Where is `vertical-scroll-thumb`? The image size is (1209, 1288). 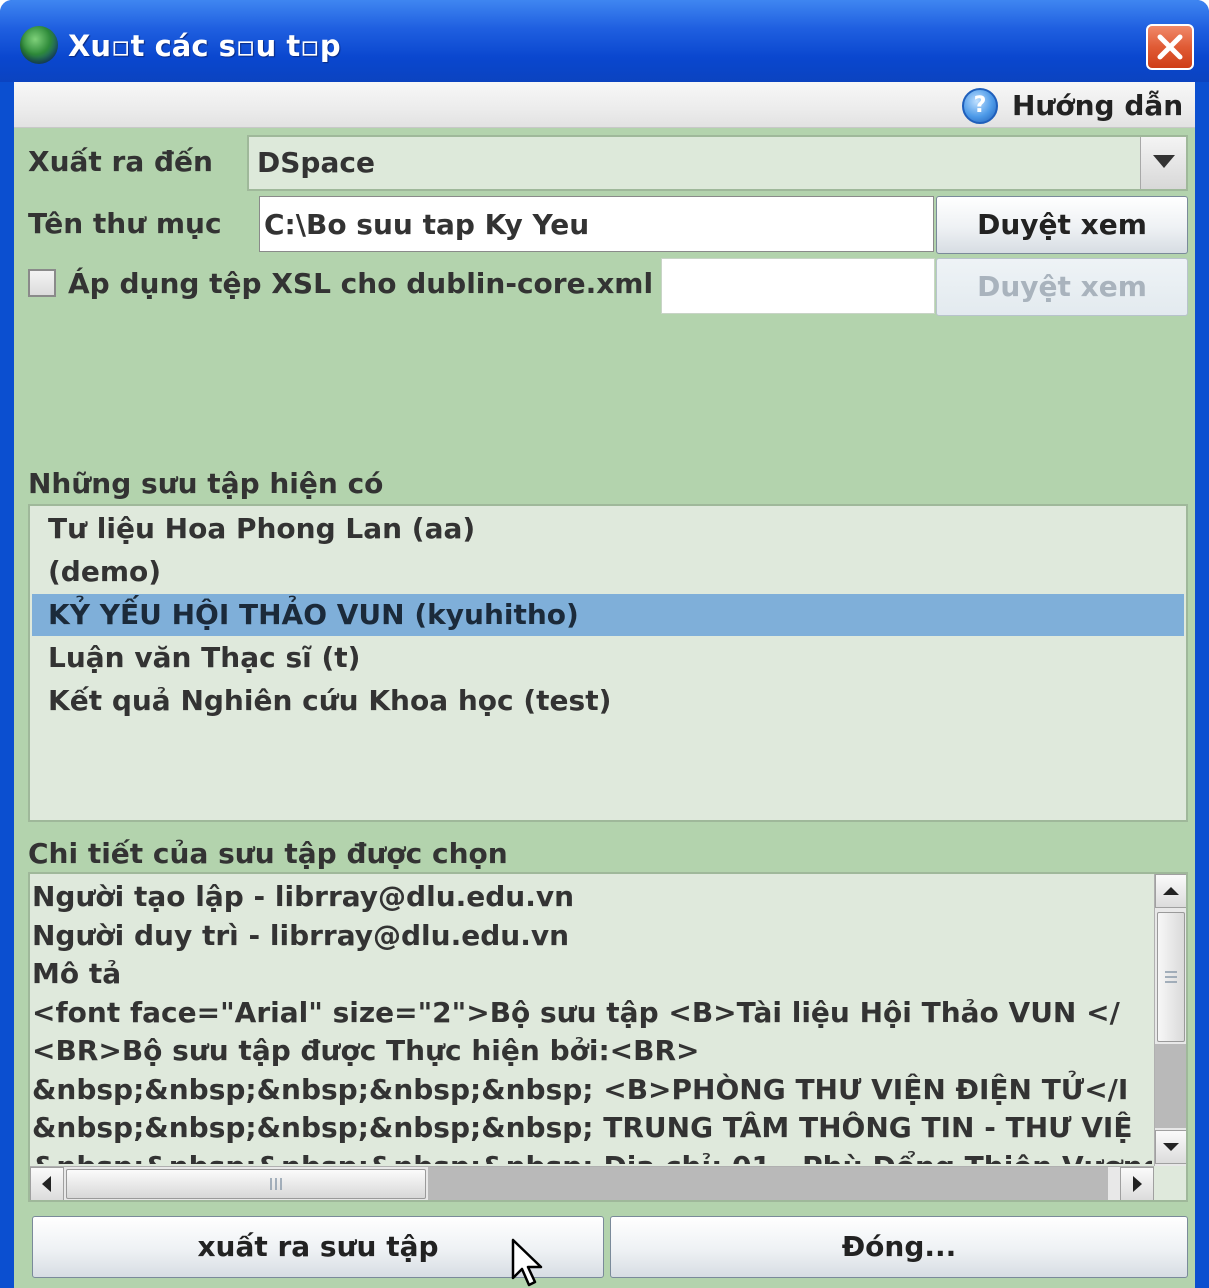 vertical-scroll-thumb is located at coordinates (1171, 977).